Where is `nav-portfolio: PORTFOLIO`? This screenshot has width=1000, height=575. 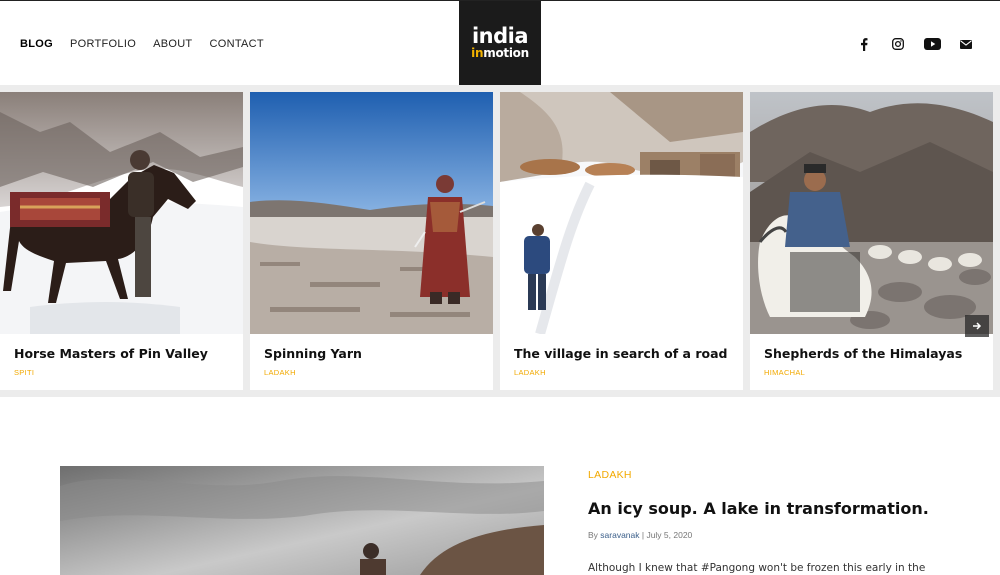
nav-portfolio: PORTFOLIO is located at coordinates (103, 44).